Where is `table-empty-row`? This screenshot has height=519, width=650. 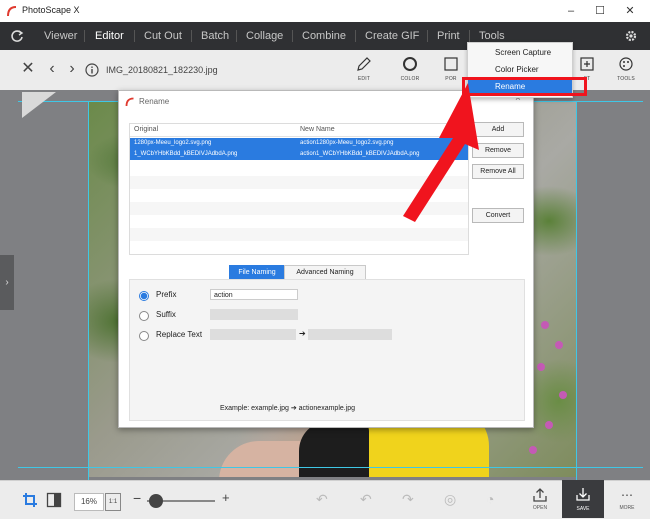 table-empty-row is located at coordinates (299, 234).